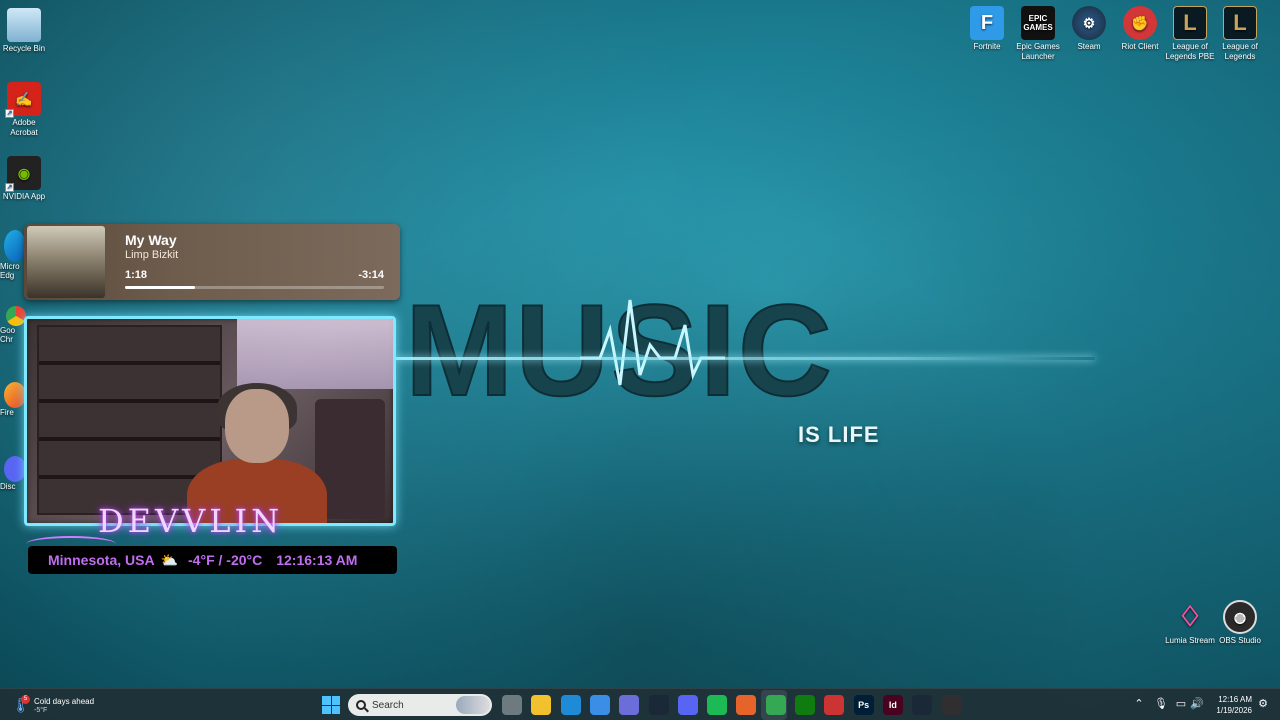 The height and width of the screenshot is (720, 1280). What do you see at coordinates (8, 335) in the screenshot?
I see `desktop-icon-label: Goo Chr` at bounding box center [8, 335].